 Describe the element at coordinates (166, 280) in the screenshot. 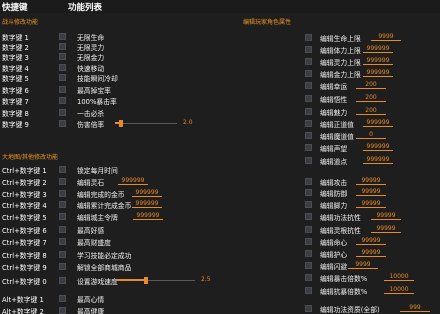

I see `game-speed-slider: 2.5` at that location.